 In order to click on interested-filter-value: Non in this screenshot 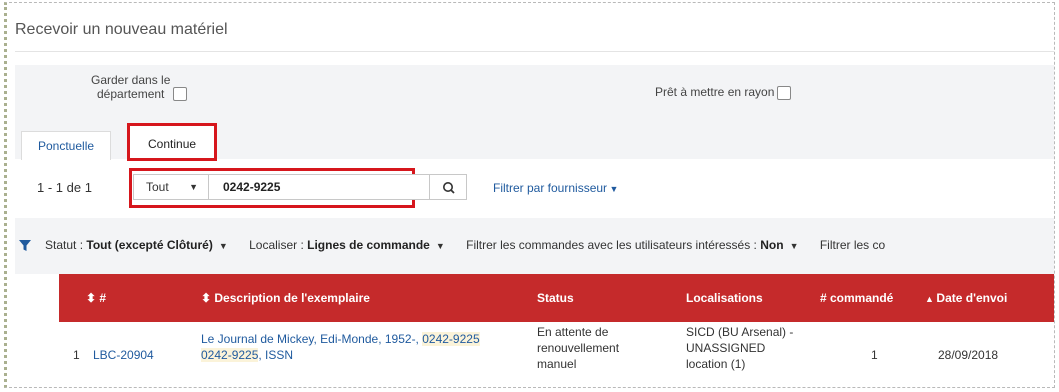, I will do `click(772, 245)`.